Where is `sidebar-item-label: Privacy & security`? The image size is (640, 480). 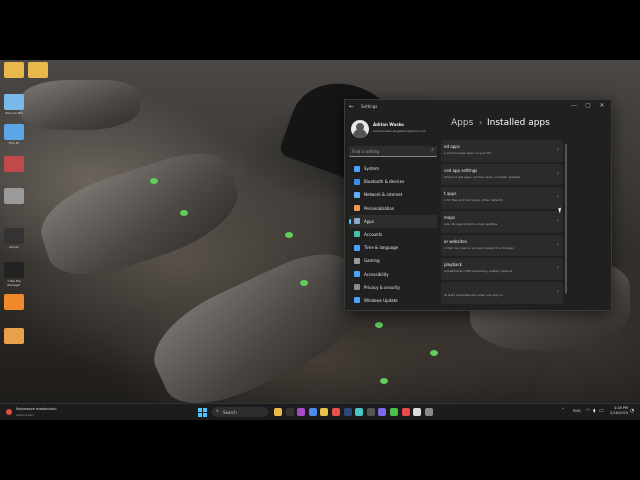
sidebar-item-label: Privacy & security is located at coordinates (382, 287).